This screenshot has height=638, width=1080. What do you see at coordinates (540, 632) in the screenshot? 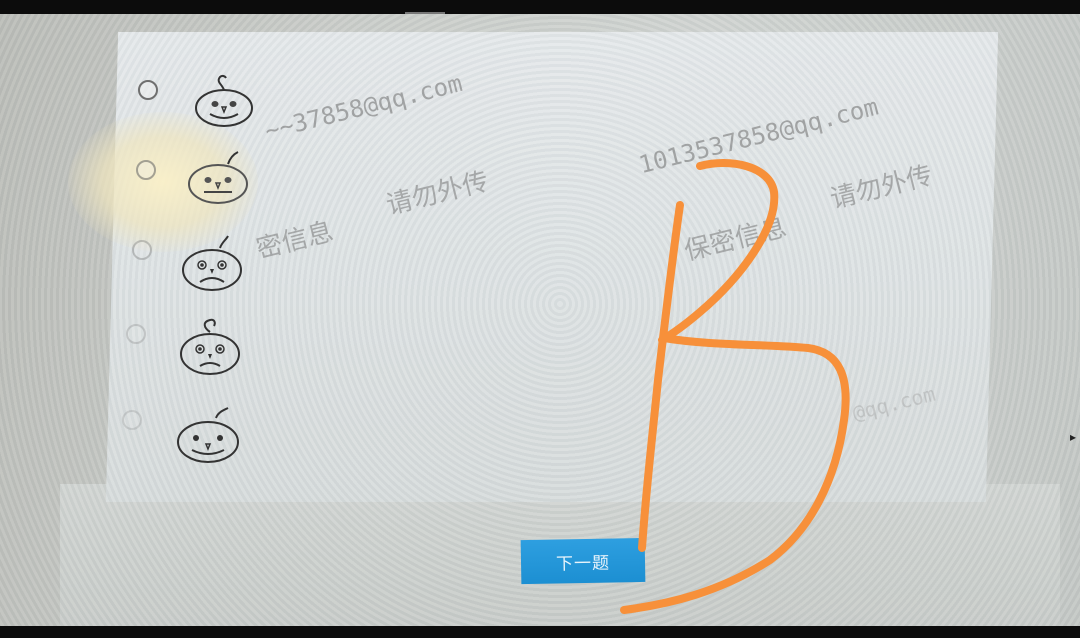
I see `photo-bottom-border` at bounding box center [540, 632].